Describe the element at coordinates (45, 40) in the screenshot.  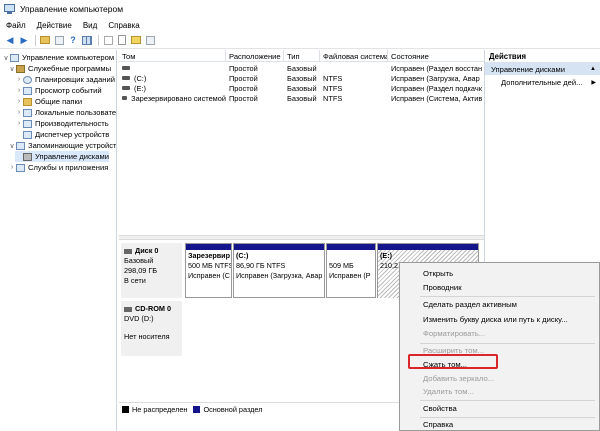
I see `folder-up-icon` at that location.